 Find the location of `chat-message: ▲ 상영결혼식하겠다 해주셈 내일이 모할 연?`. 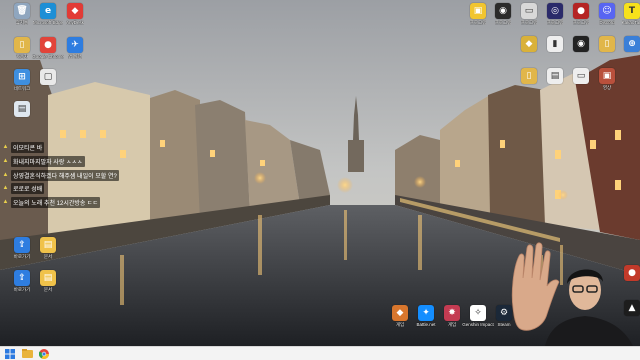

chat-message: ▲ 상영결혼식하겠다 해주셈 내일이 모할 연? is located at coordinates (66, 175).